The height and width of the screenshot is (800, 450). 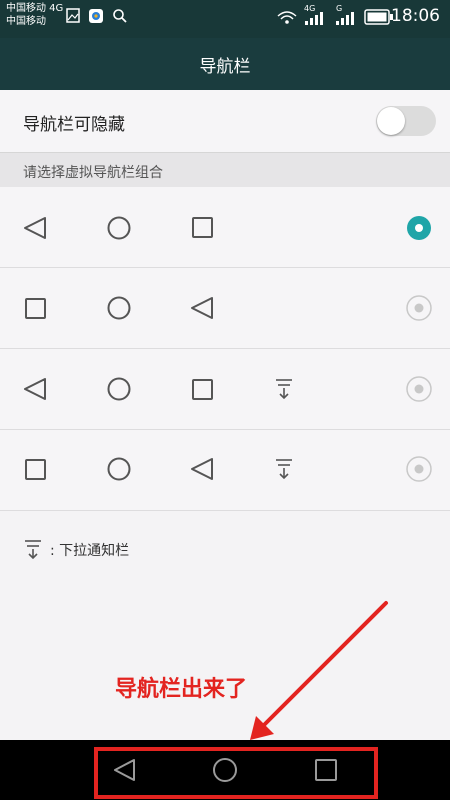 I want to click on nav-back-button, so click(x=124, y=770).